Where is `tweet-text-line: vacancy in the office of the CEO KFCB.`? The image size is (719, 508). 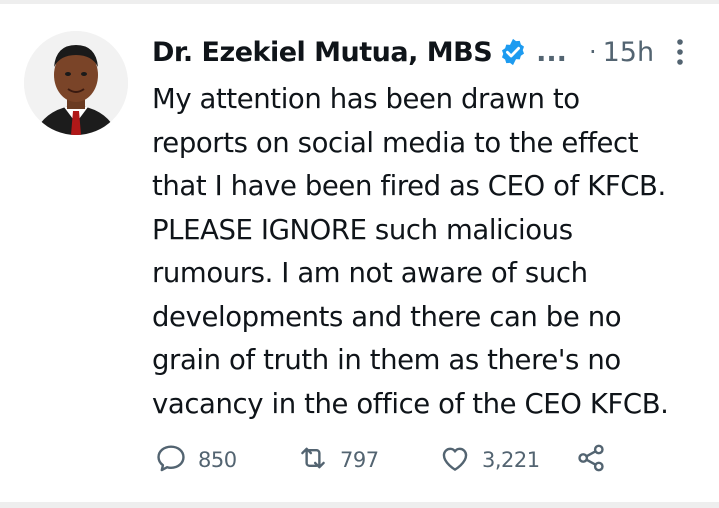
tweet-text-line: vacancy in the office of the CEO KFCB. is located at coordinates (410, 403).